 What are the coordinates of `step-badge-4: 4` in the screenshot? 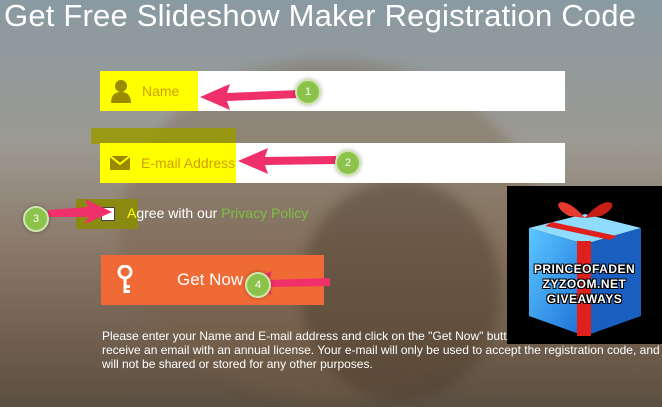 It's located at (258, 285).